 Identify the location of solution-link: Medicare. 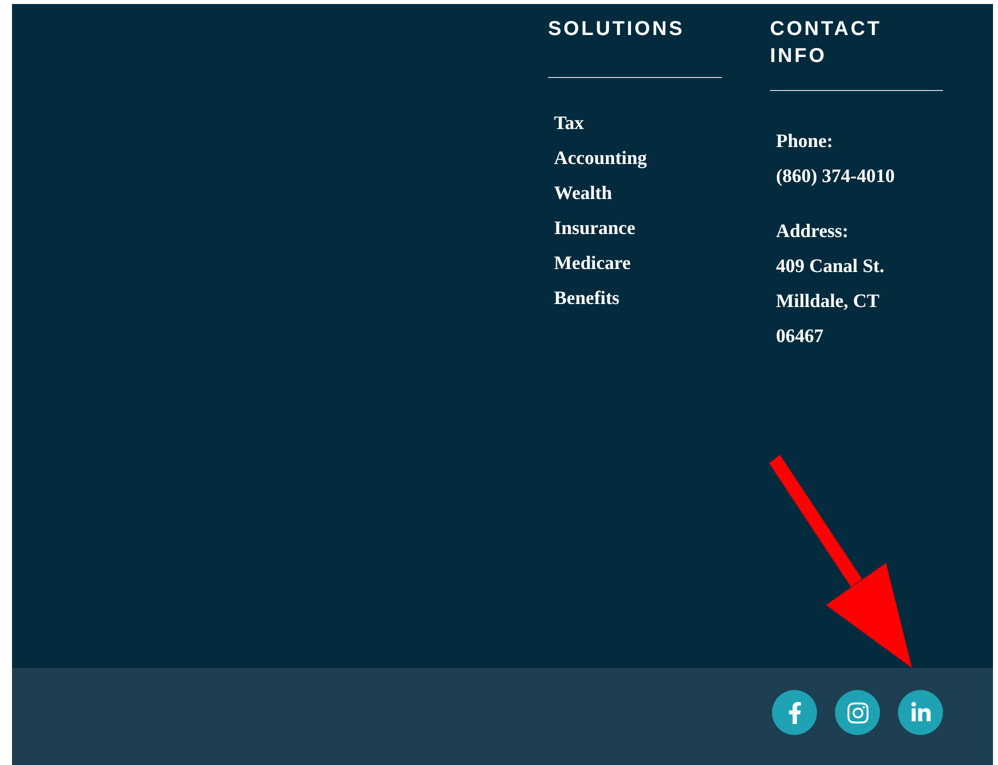
(638, 263).